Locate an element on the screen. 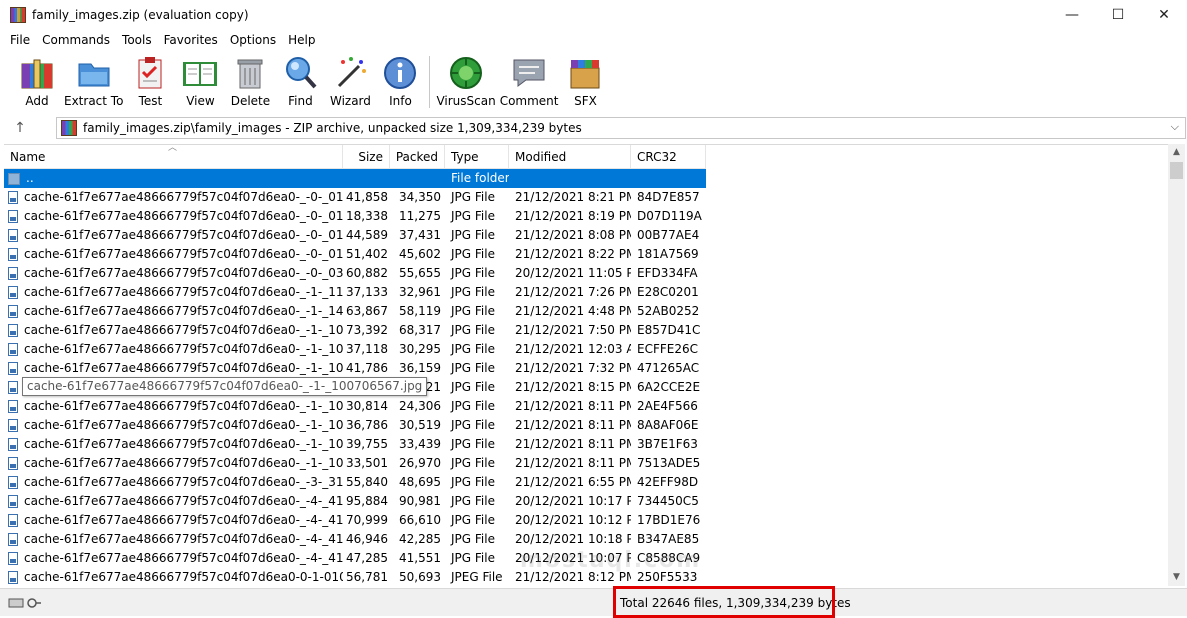 The width and height of the screenshot is (1187, 618). extract-to-button: Extract To is located at coordinates (93, 81).